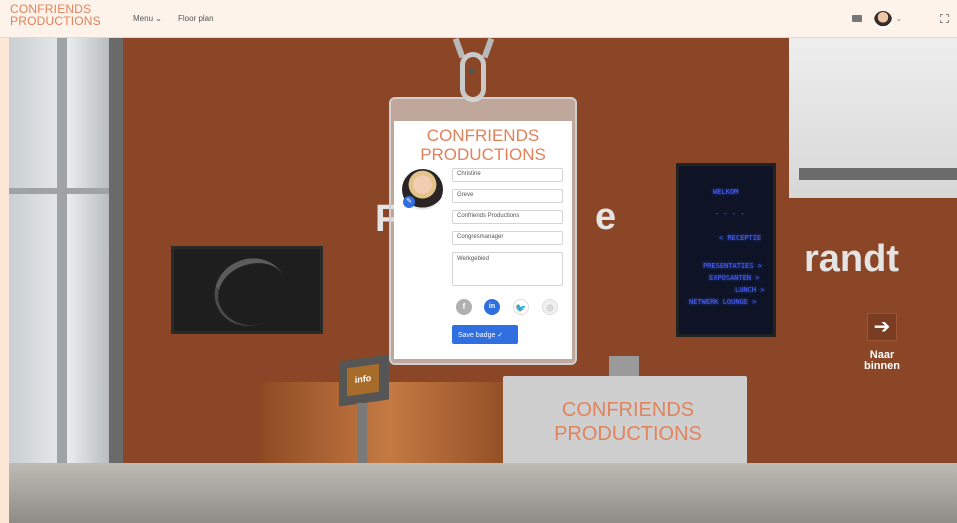 Image resolution: width=957 pixels, height=523 pixels. What do you see at coordinates (147, 18) in the screenshot?
I see `menu-dropdown: Menu ⌄` at bounding box center [147, 18].